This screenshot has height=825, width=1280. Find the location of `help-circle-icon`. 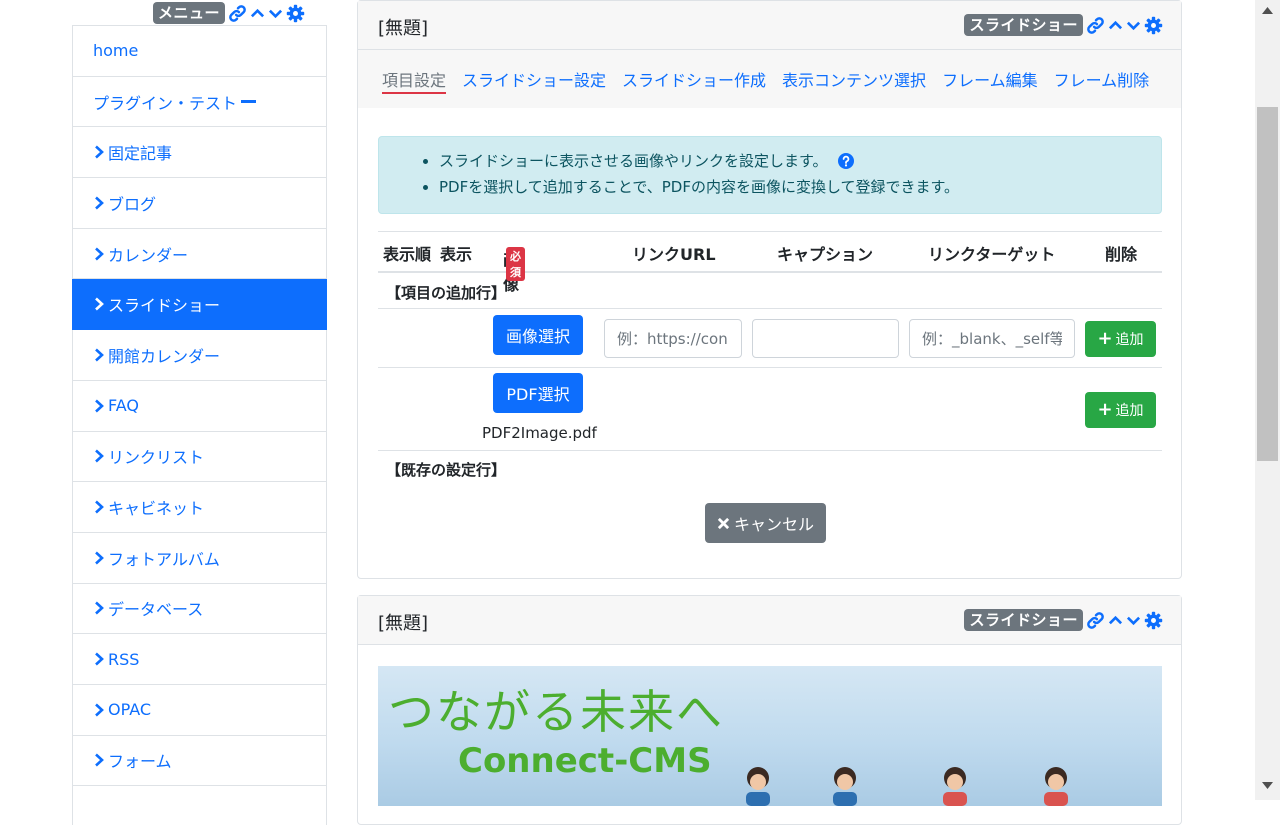

help-circle-icon is located at coordinates (846, 161).